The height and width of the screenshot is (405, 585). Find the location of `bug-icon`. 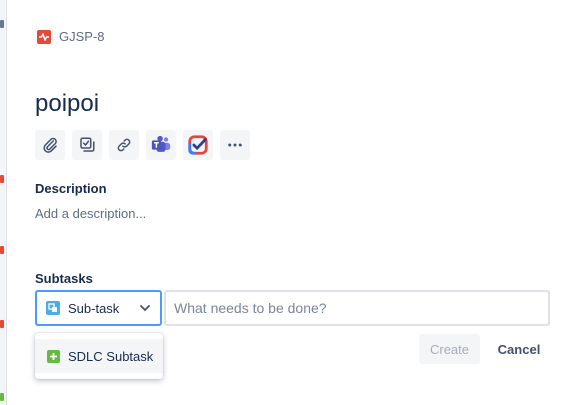

bug-icon is located at coordinates (44, 36).